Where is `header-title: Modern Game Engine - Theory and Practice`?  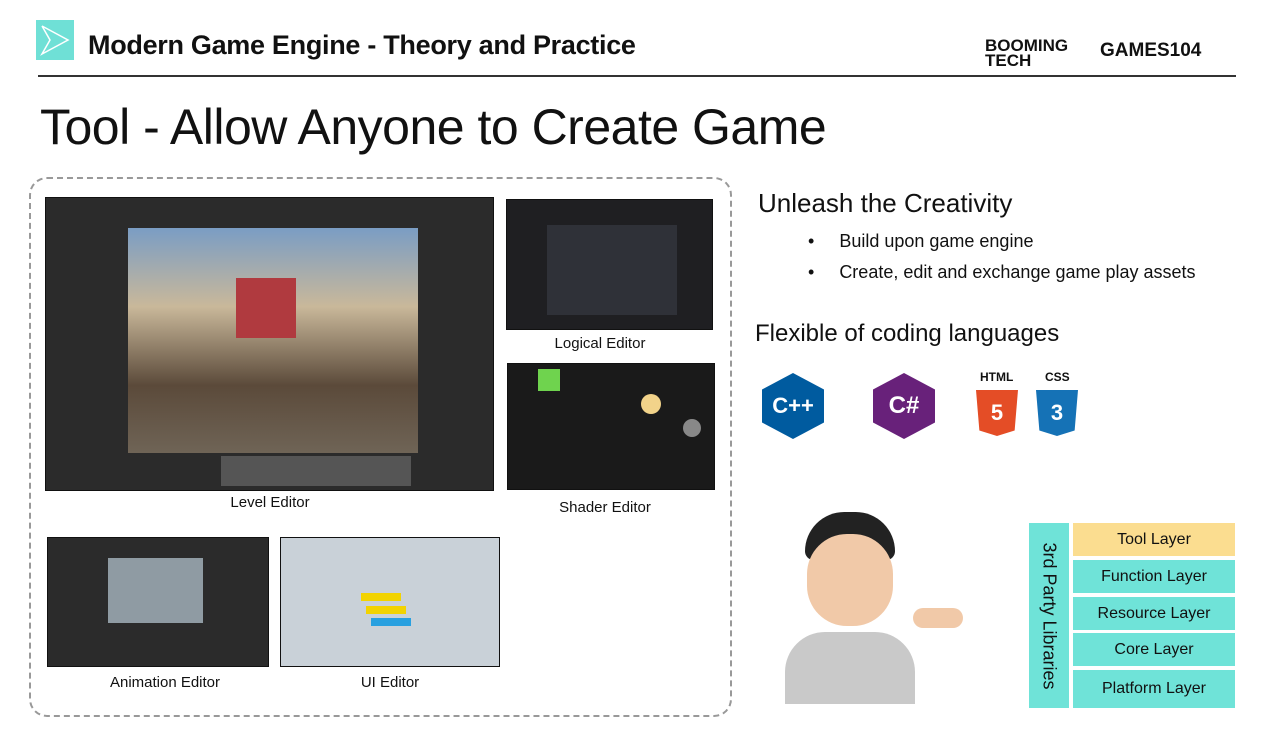 header-title: Modern Game Engine - Theory and Practice is located at coordinates (362, 45).